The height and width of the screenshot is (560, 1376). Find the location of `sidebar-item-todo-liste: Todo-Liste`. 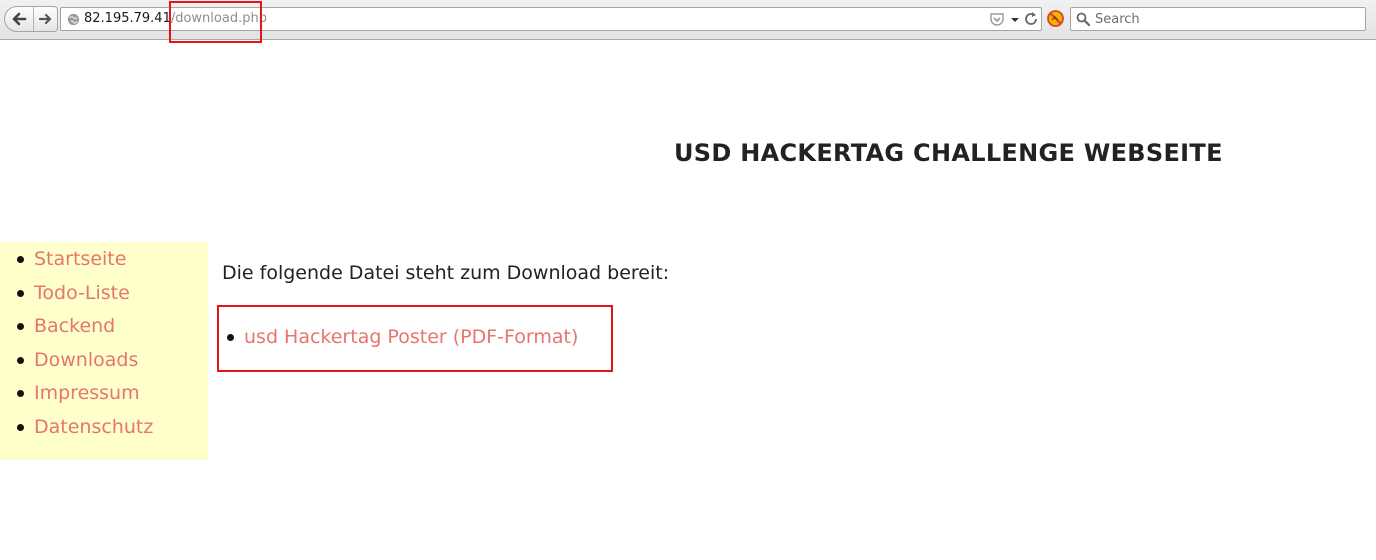

sidebar-item-todo-liste: Todo-Liste is located at coordinates (65, 293).